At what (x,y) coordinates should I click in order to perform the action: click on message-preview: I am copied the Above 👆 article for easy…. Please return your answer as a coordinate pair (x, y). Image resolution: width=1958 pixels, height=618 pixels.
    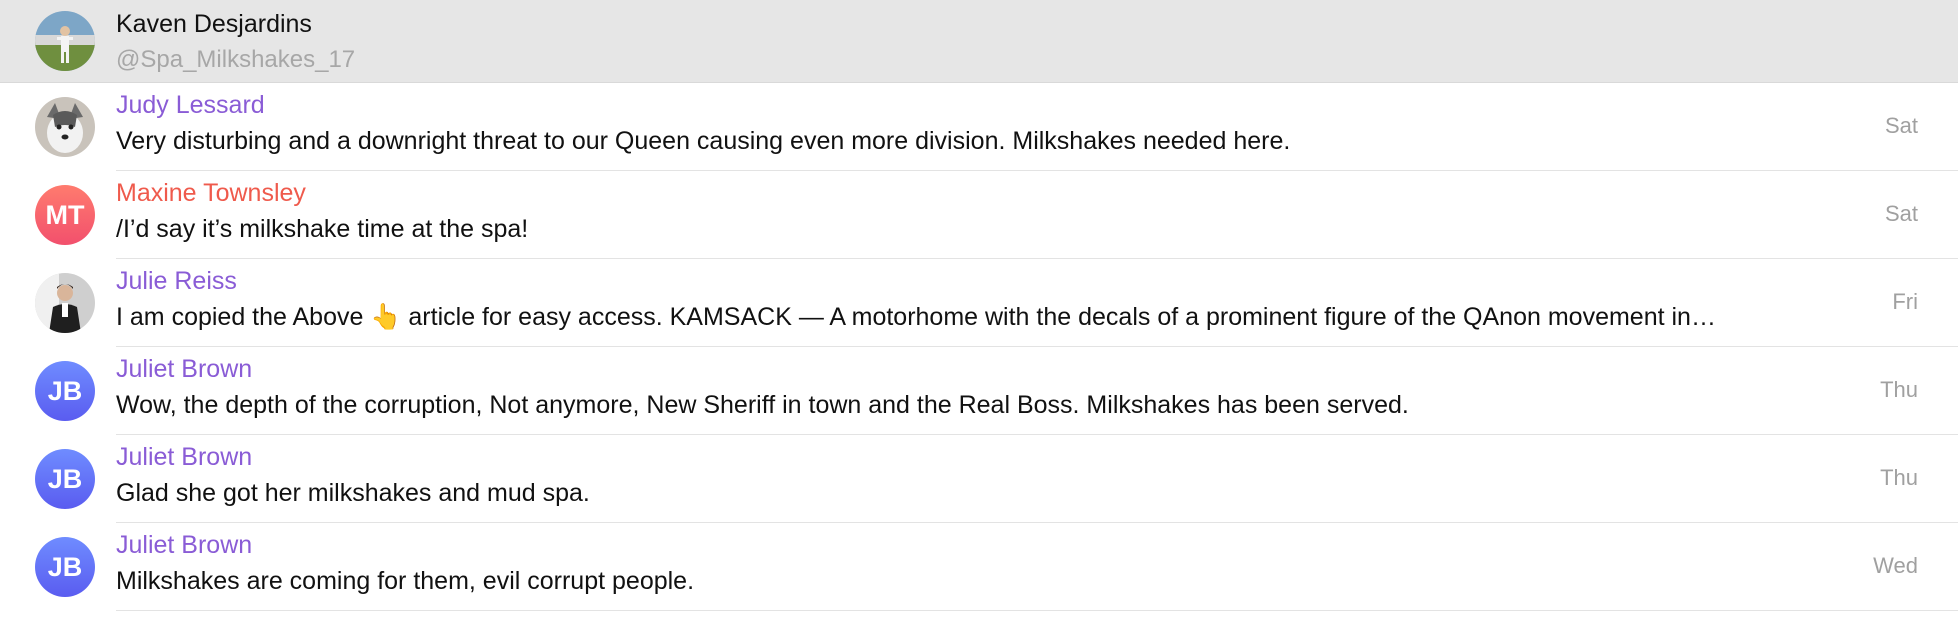
    Looking at the image, I should click on (916, 317).